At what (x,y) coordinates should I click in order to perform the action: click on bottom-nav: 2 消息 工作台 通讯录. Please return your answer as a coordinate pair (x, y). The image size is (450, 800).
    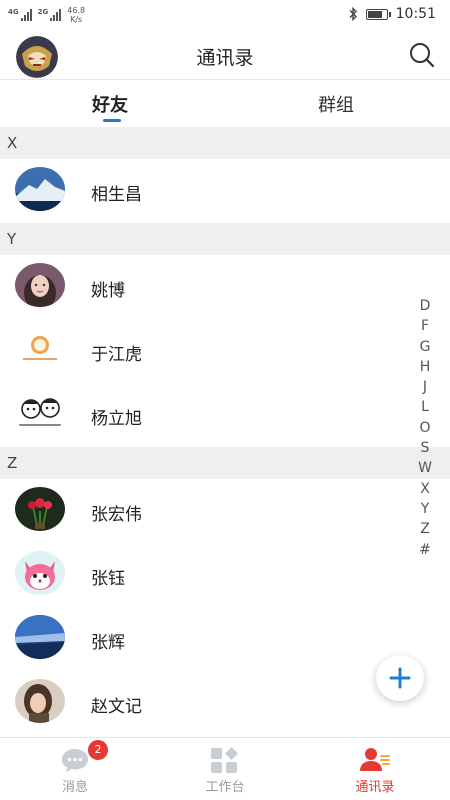
    Looking at the image, I should click on (225, 768).